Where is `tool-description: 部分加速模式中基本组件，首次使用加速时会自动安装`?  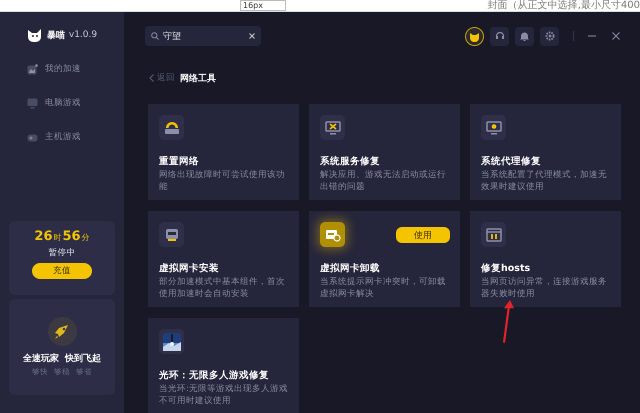
tool-description: 部分加速模式中基本组件，首次使用加速时会自动安装 is located at coordinates (222, 288).